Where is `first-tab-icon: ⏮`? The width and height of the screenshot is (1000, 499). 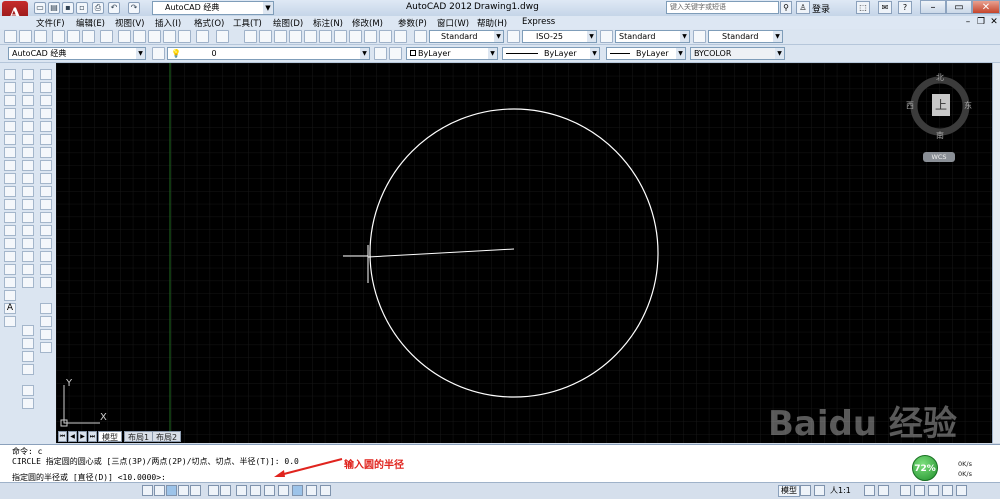 first-tab-icon: ⏮ is located at coordinates (62, 436).